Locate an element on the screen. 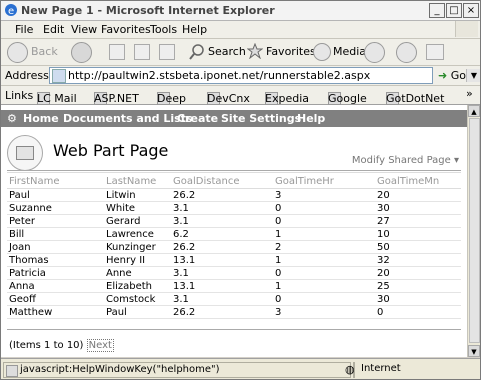  nav-create: Create is located at coordinates (197, 118).